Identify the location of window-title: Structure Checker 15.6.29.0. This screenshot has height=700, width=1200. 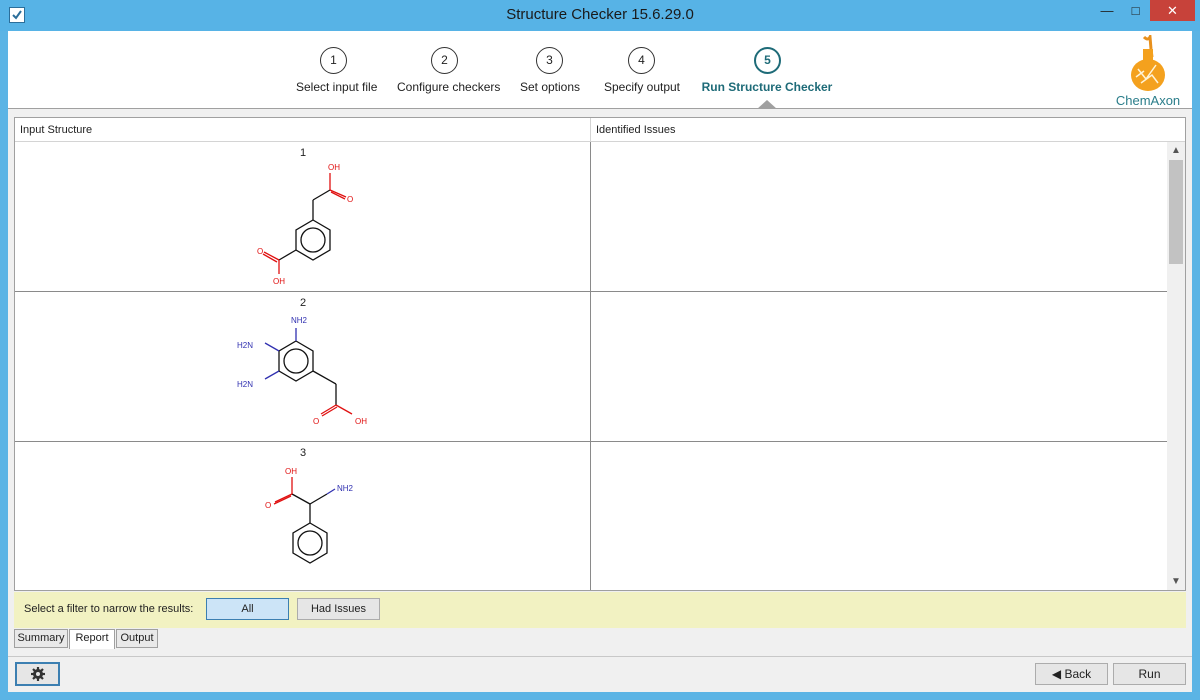
(600, 14).